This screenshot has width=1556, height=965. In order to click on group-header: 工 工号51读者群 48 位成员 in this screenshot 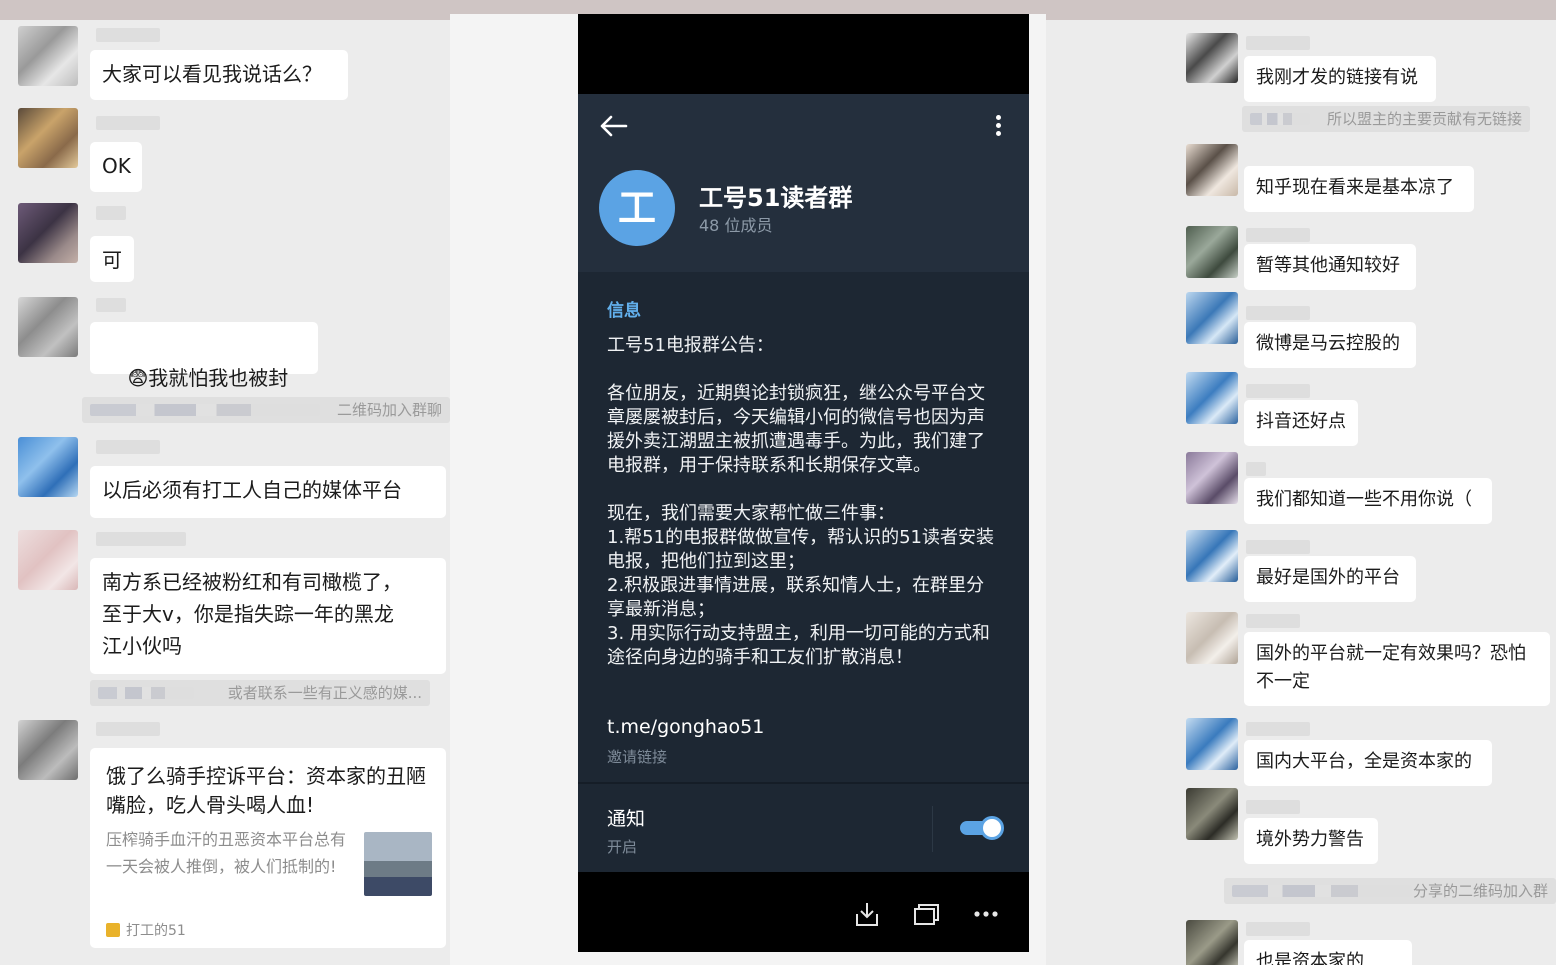, I will do `click(803, 183)`.